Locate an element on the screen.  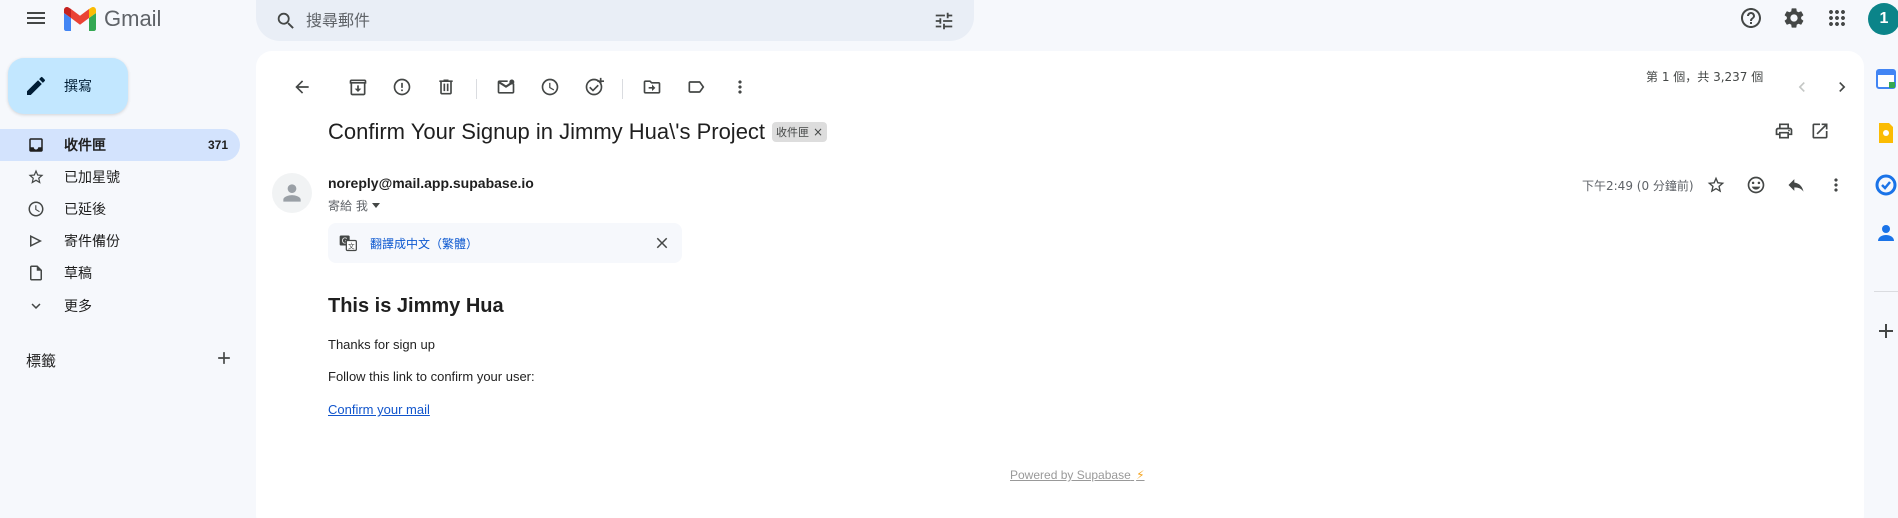
email-paragraph: Thanks for sign up is located at coordinates (381, 344).